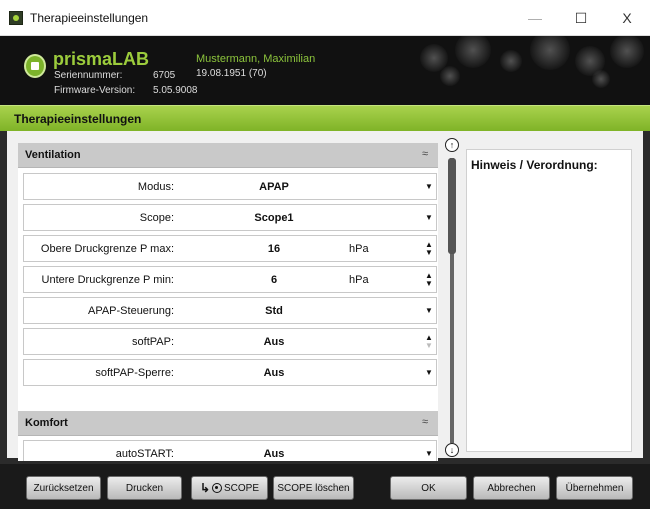 This screenshot has height=509, width=650. What do you see at coordinates (313, 488) in the screenshot?
I see `scope-delete-button: SCOPE löschen` at bounding box center [313, 488].